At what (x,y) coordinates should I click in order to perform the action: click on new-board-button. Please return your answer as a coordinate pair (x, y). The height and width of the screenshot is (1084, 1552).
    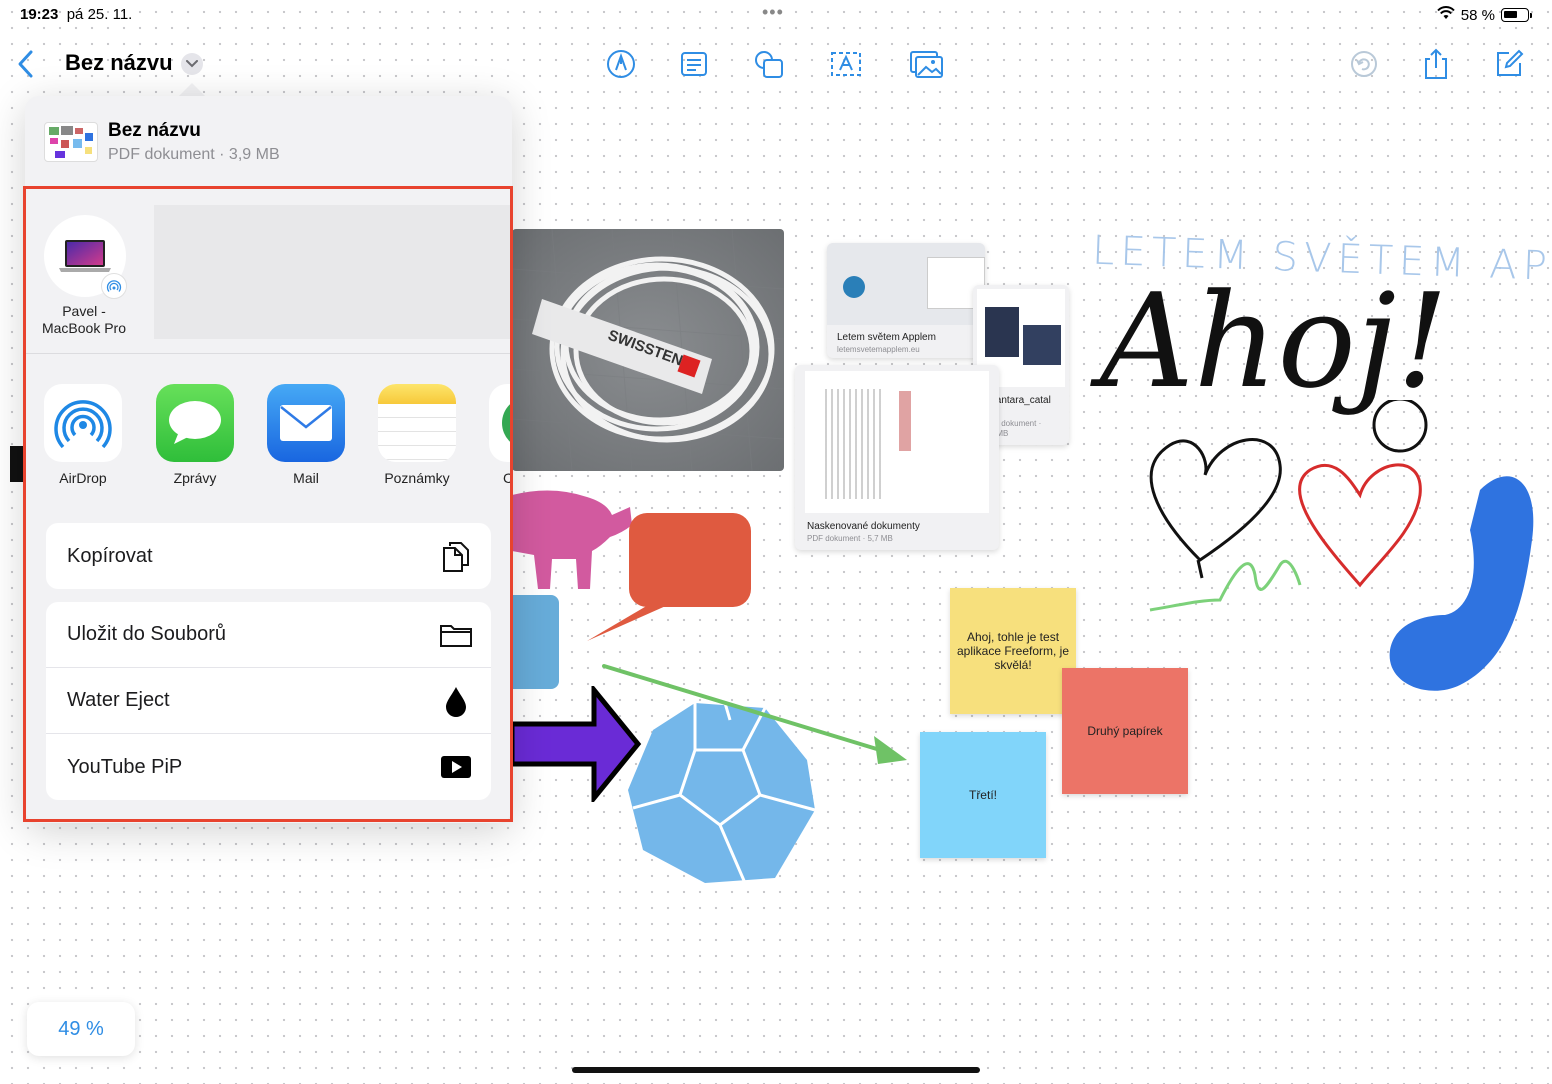
    Looking at the image, I should click on (1508, 64).